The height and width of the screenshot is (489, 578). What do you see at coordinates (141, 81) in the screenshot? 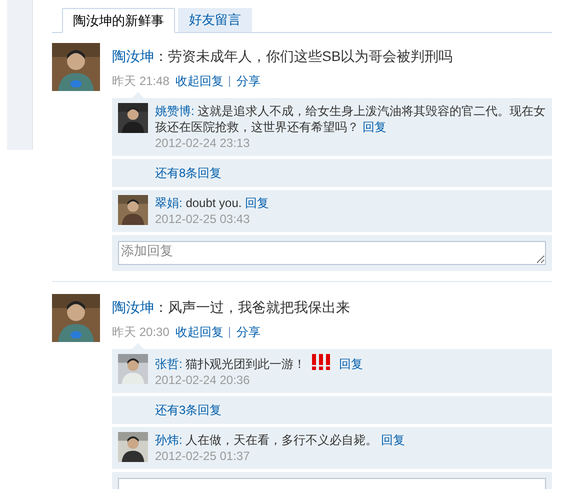
I see `post-time: 昨天 21:48` at bounding box center [141, 81].